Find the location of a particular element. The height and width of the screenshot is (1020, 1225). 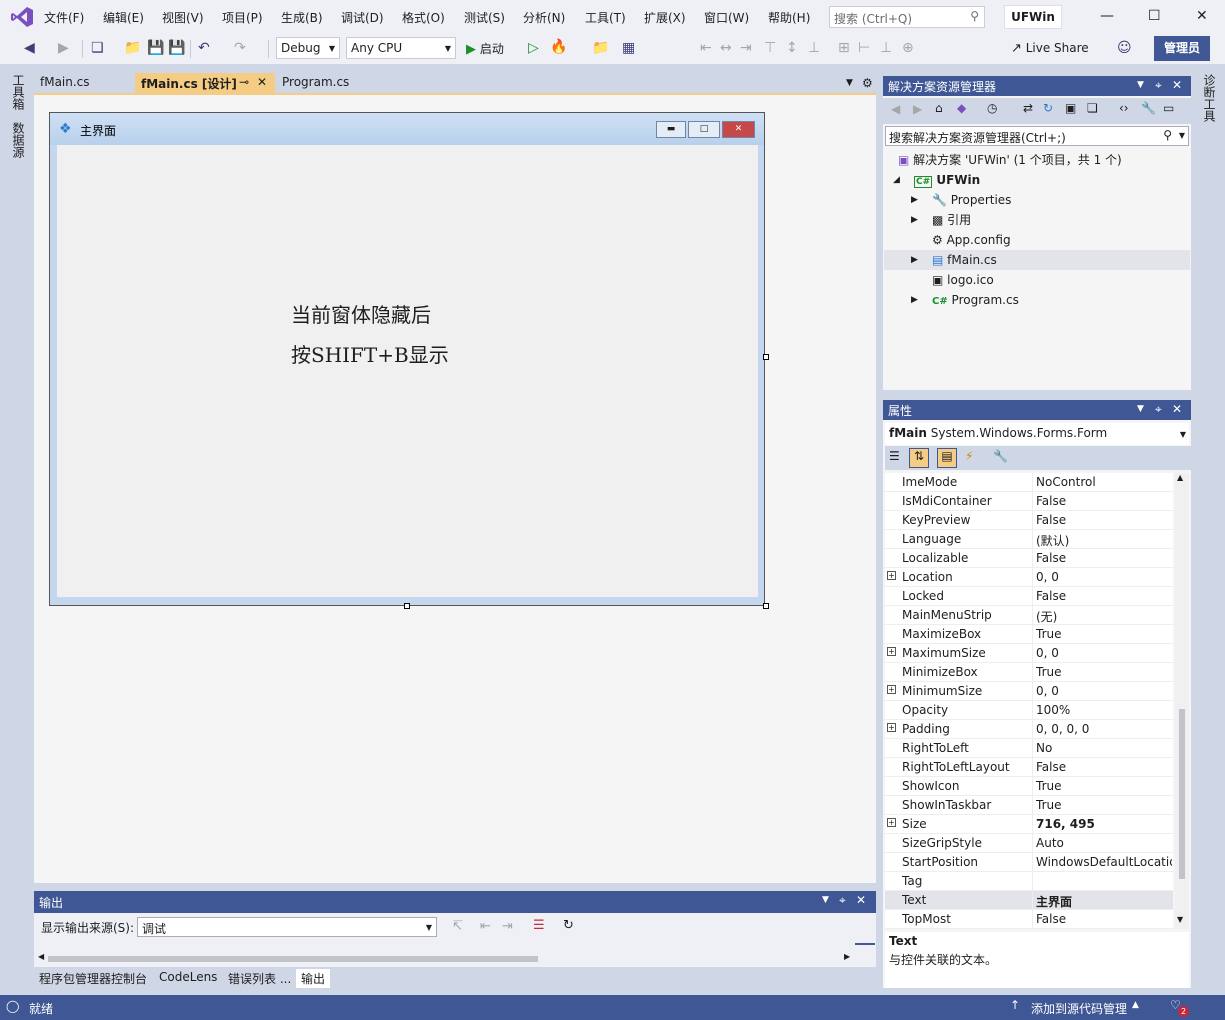

chevron-down-icon: ▼ is located at coordinates (1182, 135).